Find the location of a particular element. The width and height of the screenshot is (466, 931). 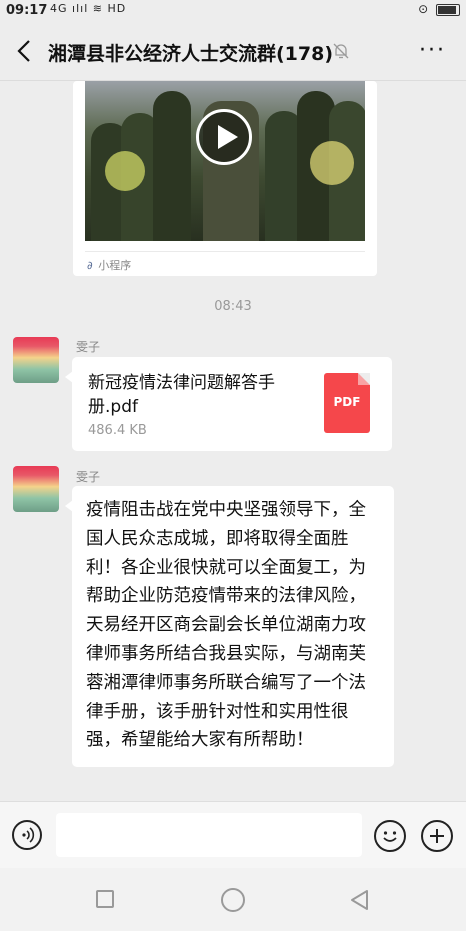

home-icon is located at coordinates (233, 900).